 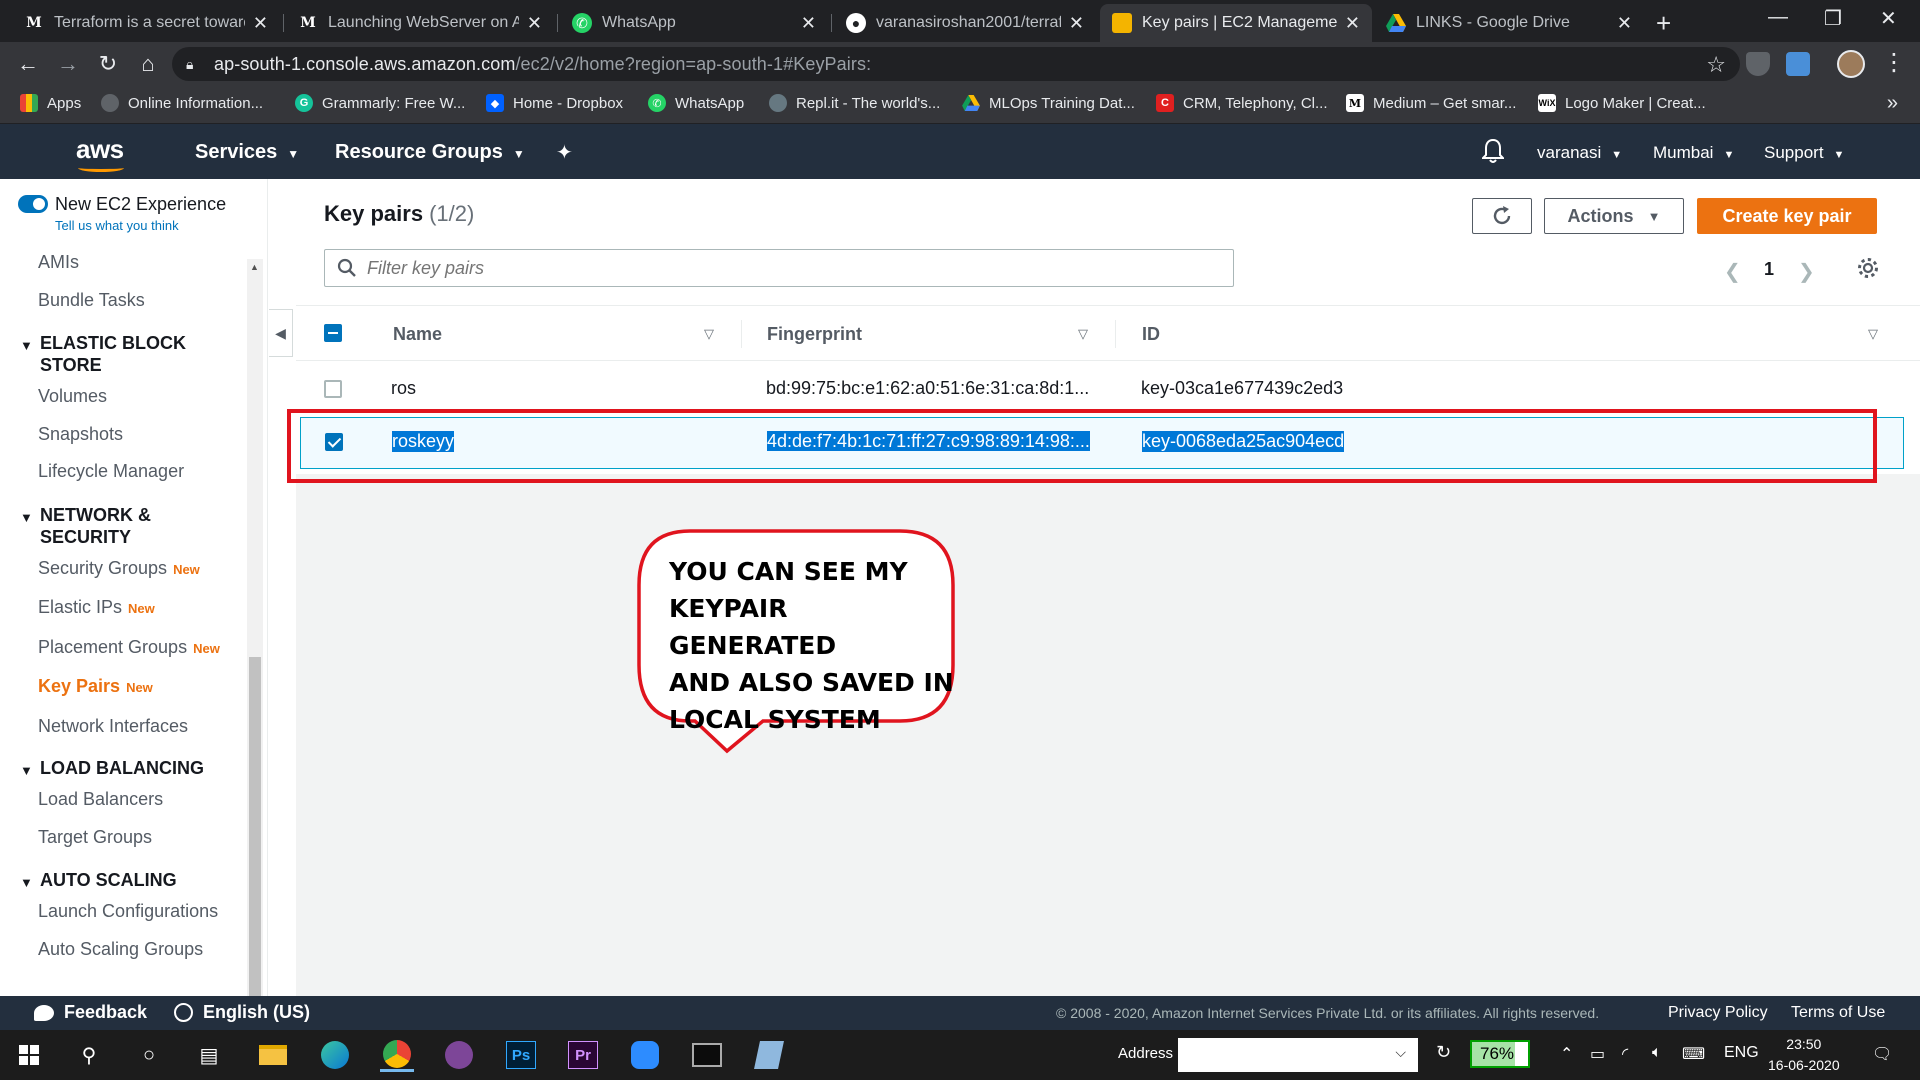 What do you see at coordinates (779, 268) in the screenshot?
I see `filter-search-box` at bounding box center [779, 268].